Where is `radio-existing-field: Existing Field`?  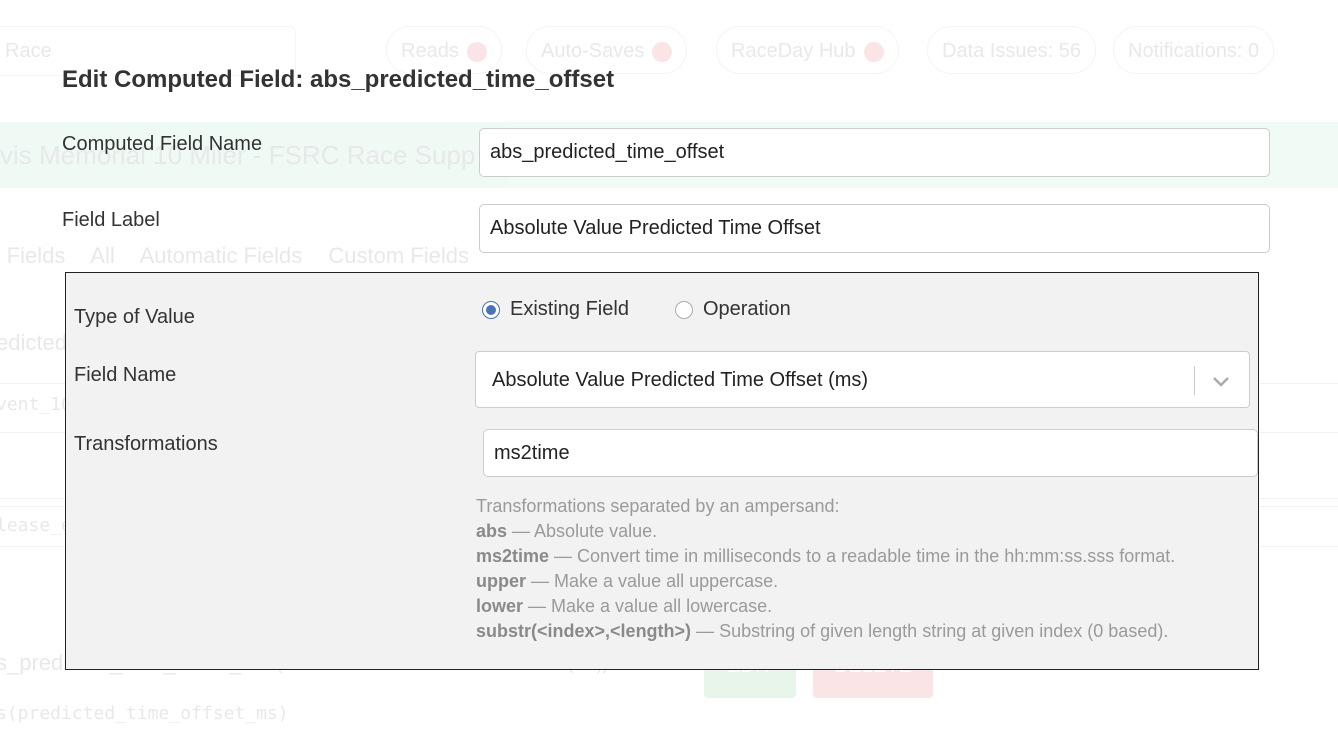 radio-existing-field: Existing Field is located at coordinates (555, 309).